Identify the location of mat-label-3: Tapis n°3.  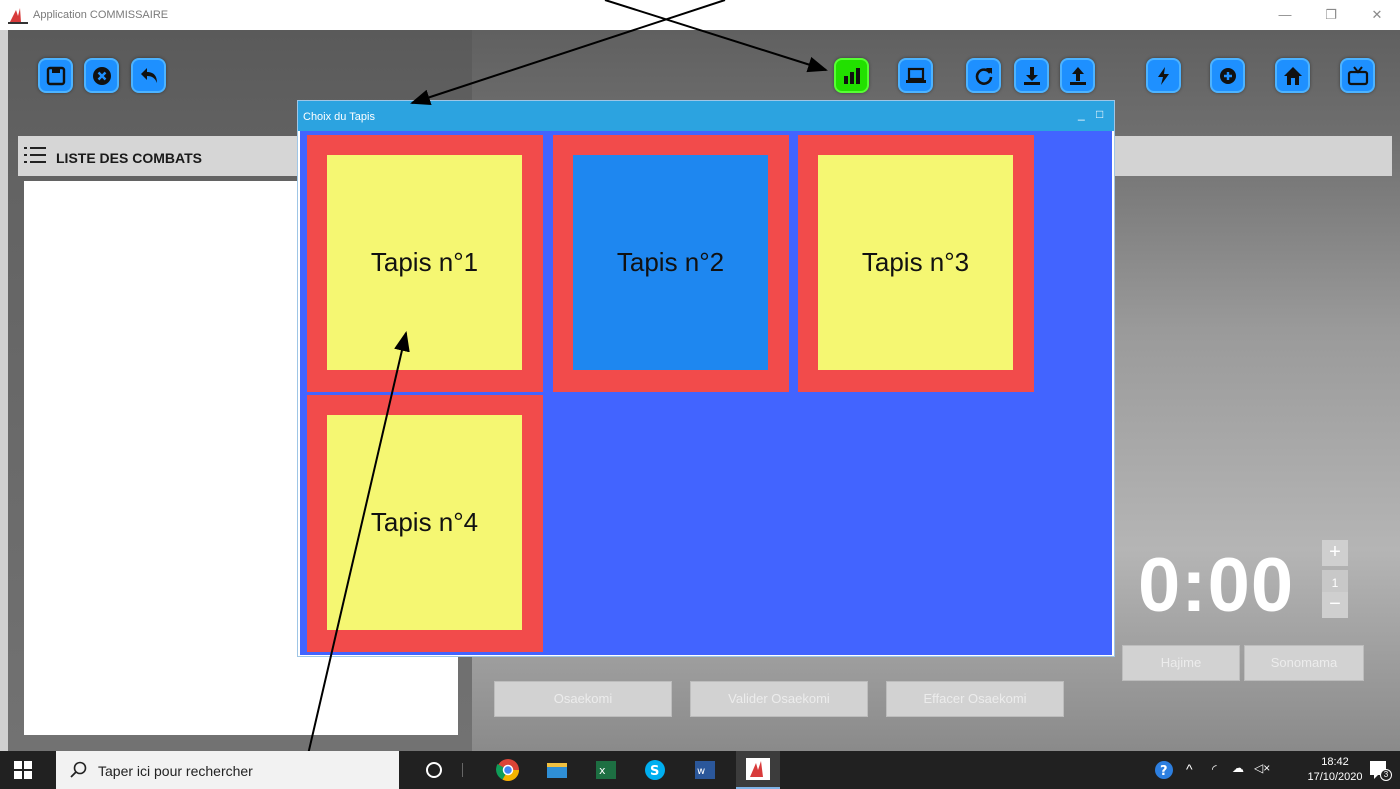
(915, 262).